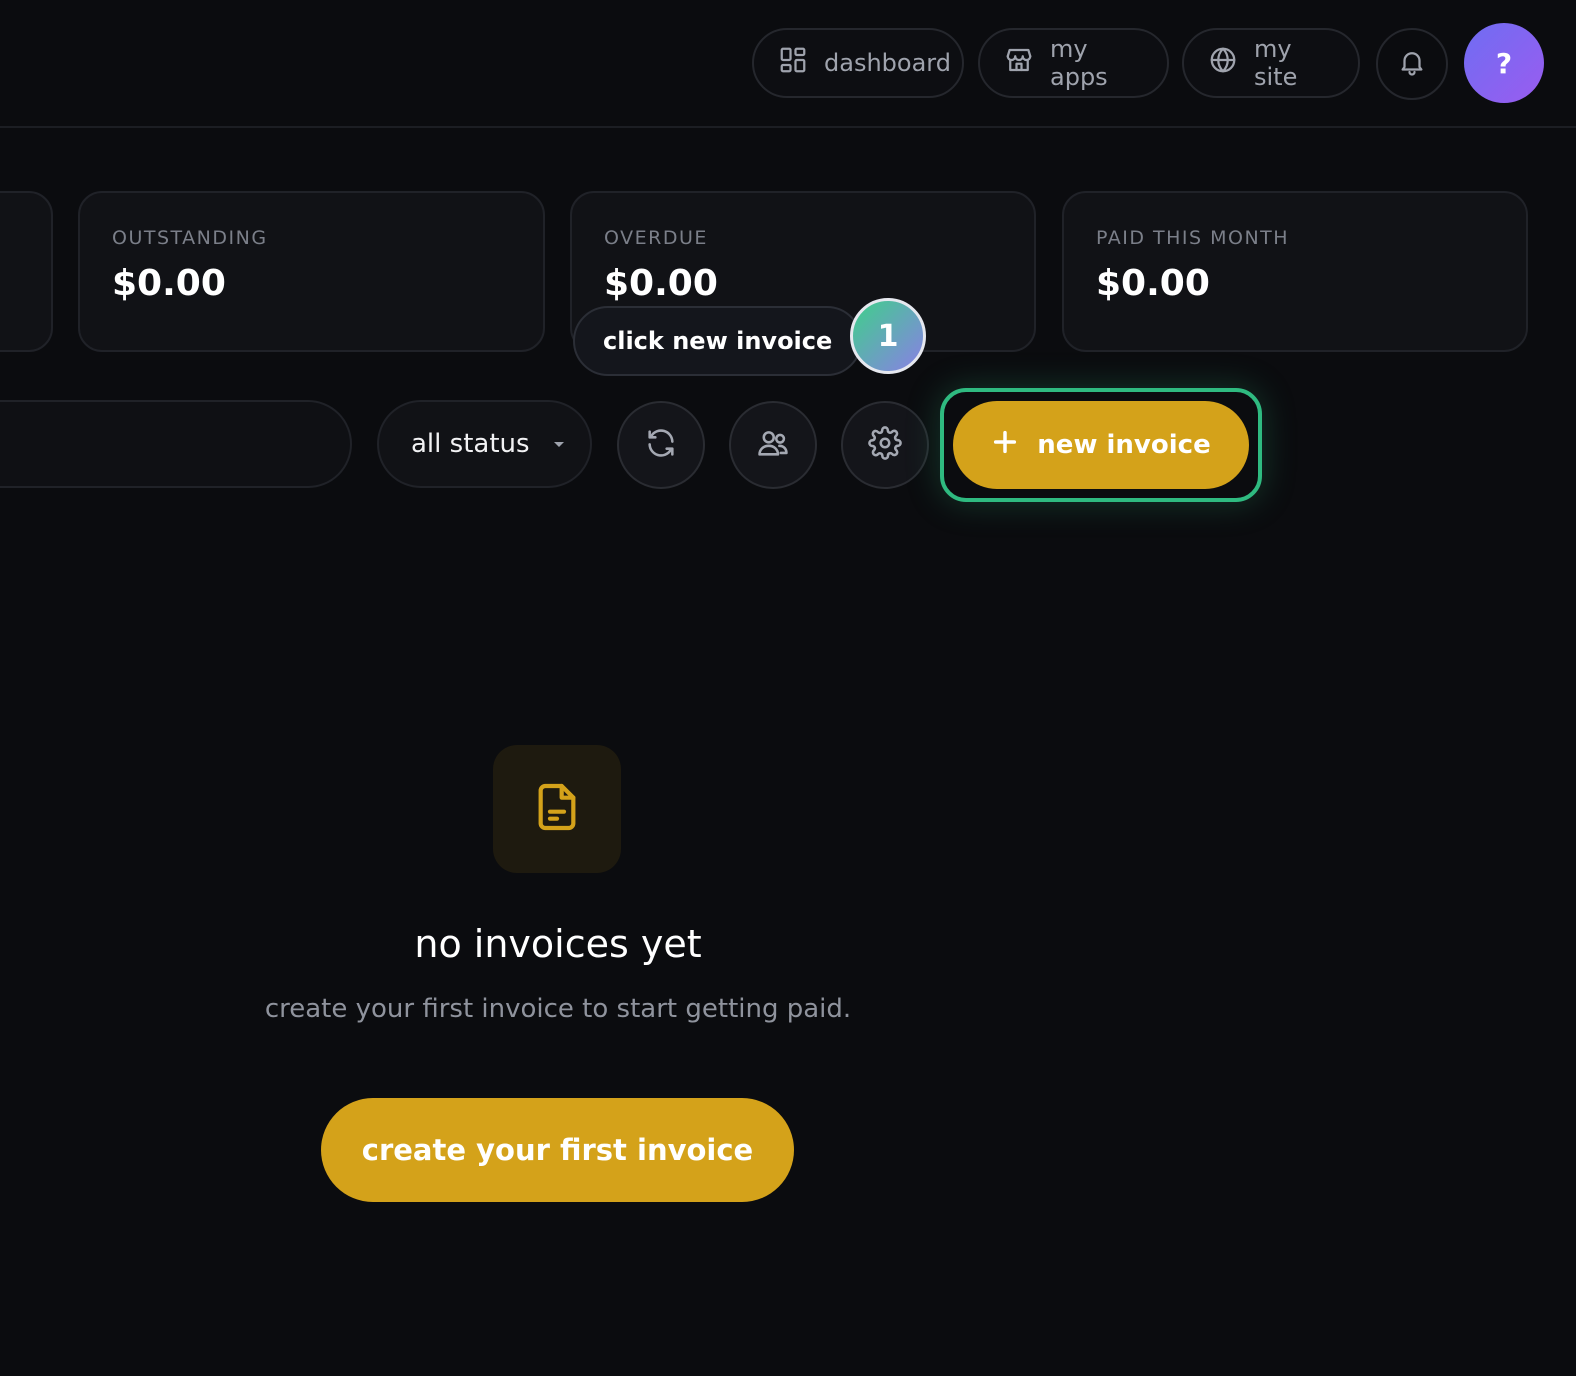  What do you see at coordinates (26, 271) in the screenshot?
I see `stat-card-partial` at bounding box center [26, 271].